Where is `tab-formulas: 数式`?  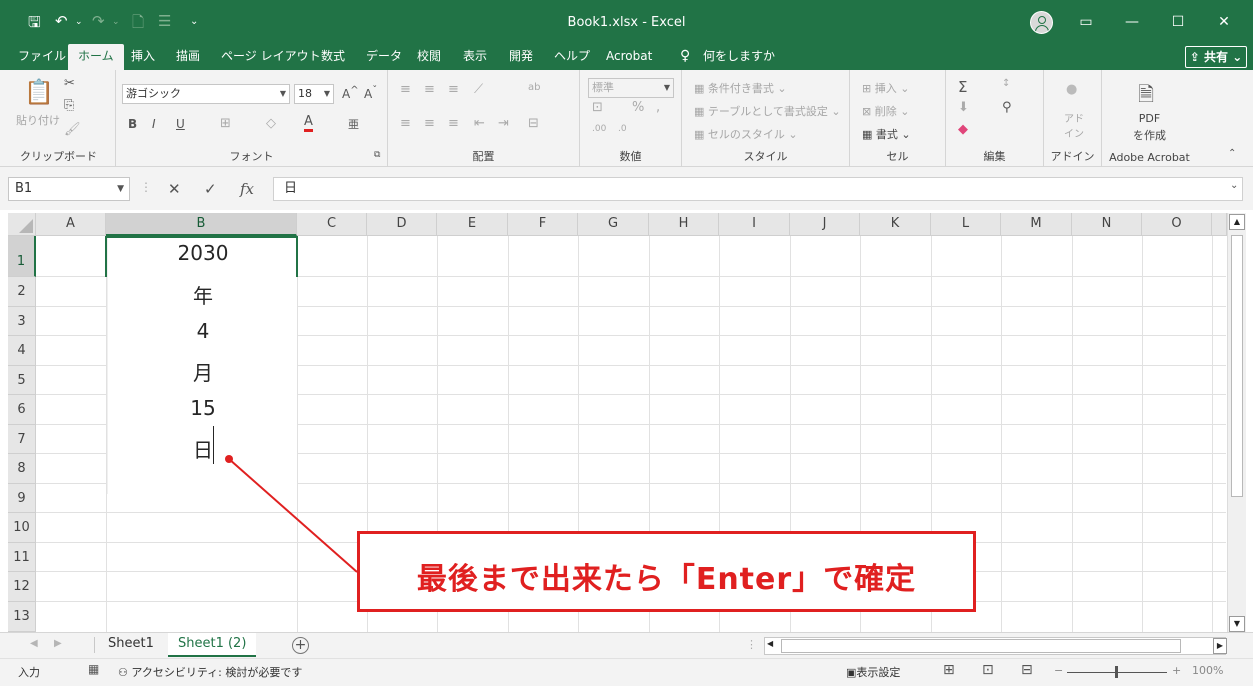
tab-formulas: 数式 is located at coordinates (333, 57).